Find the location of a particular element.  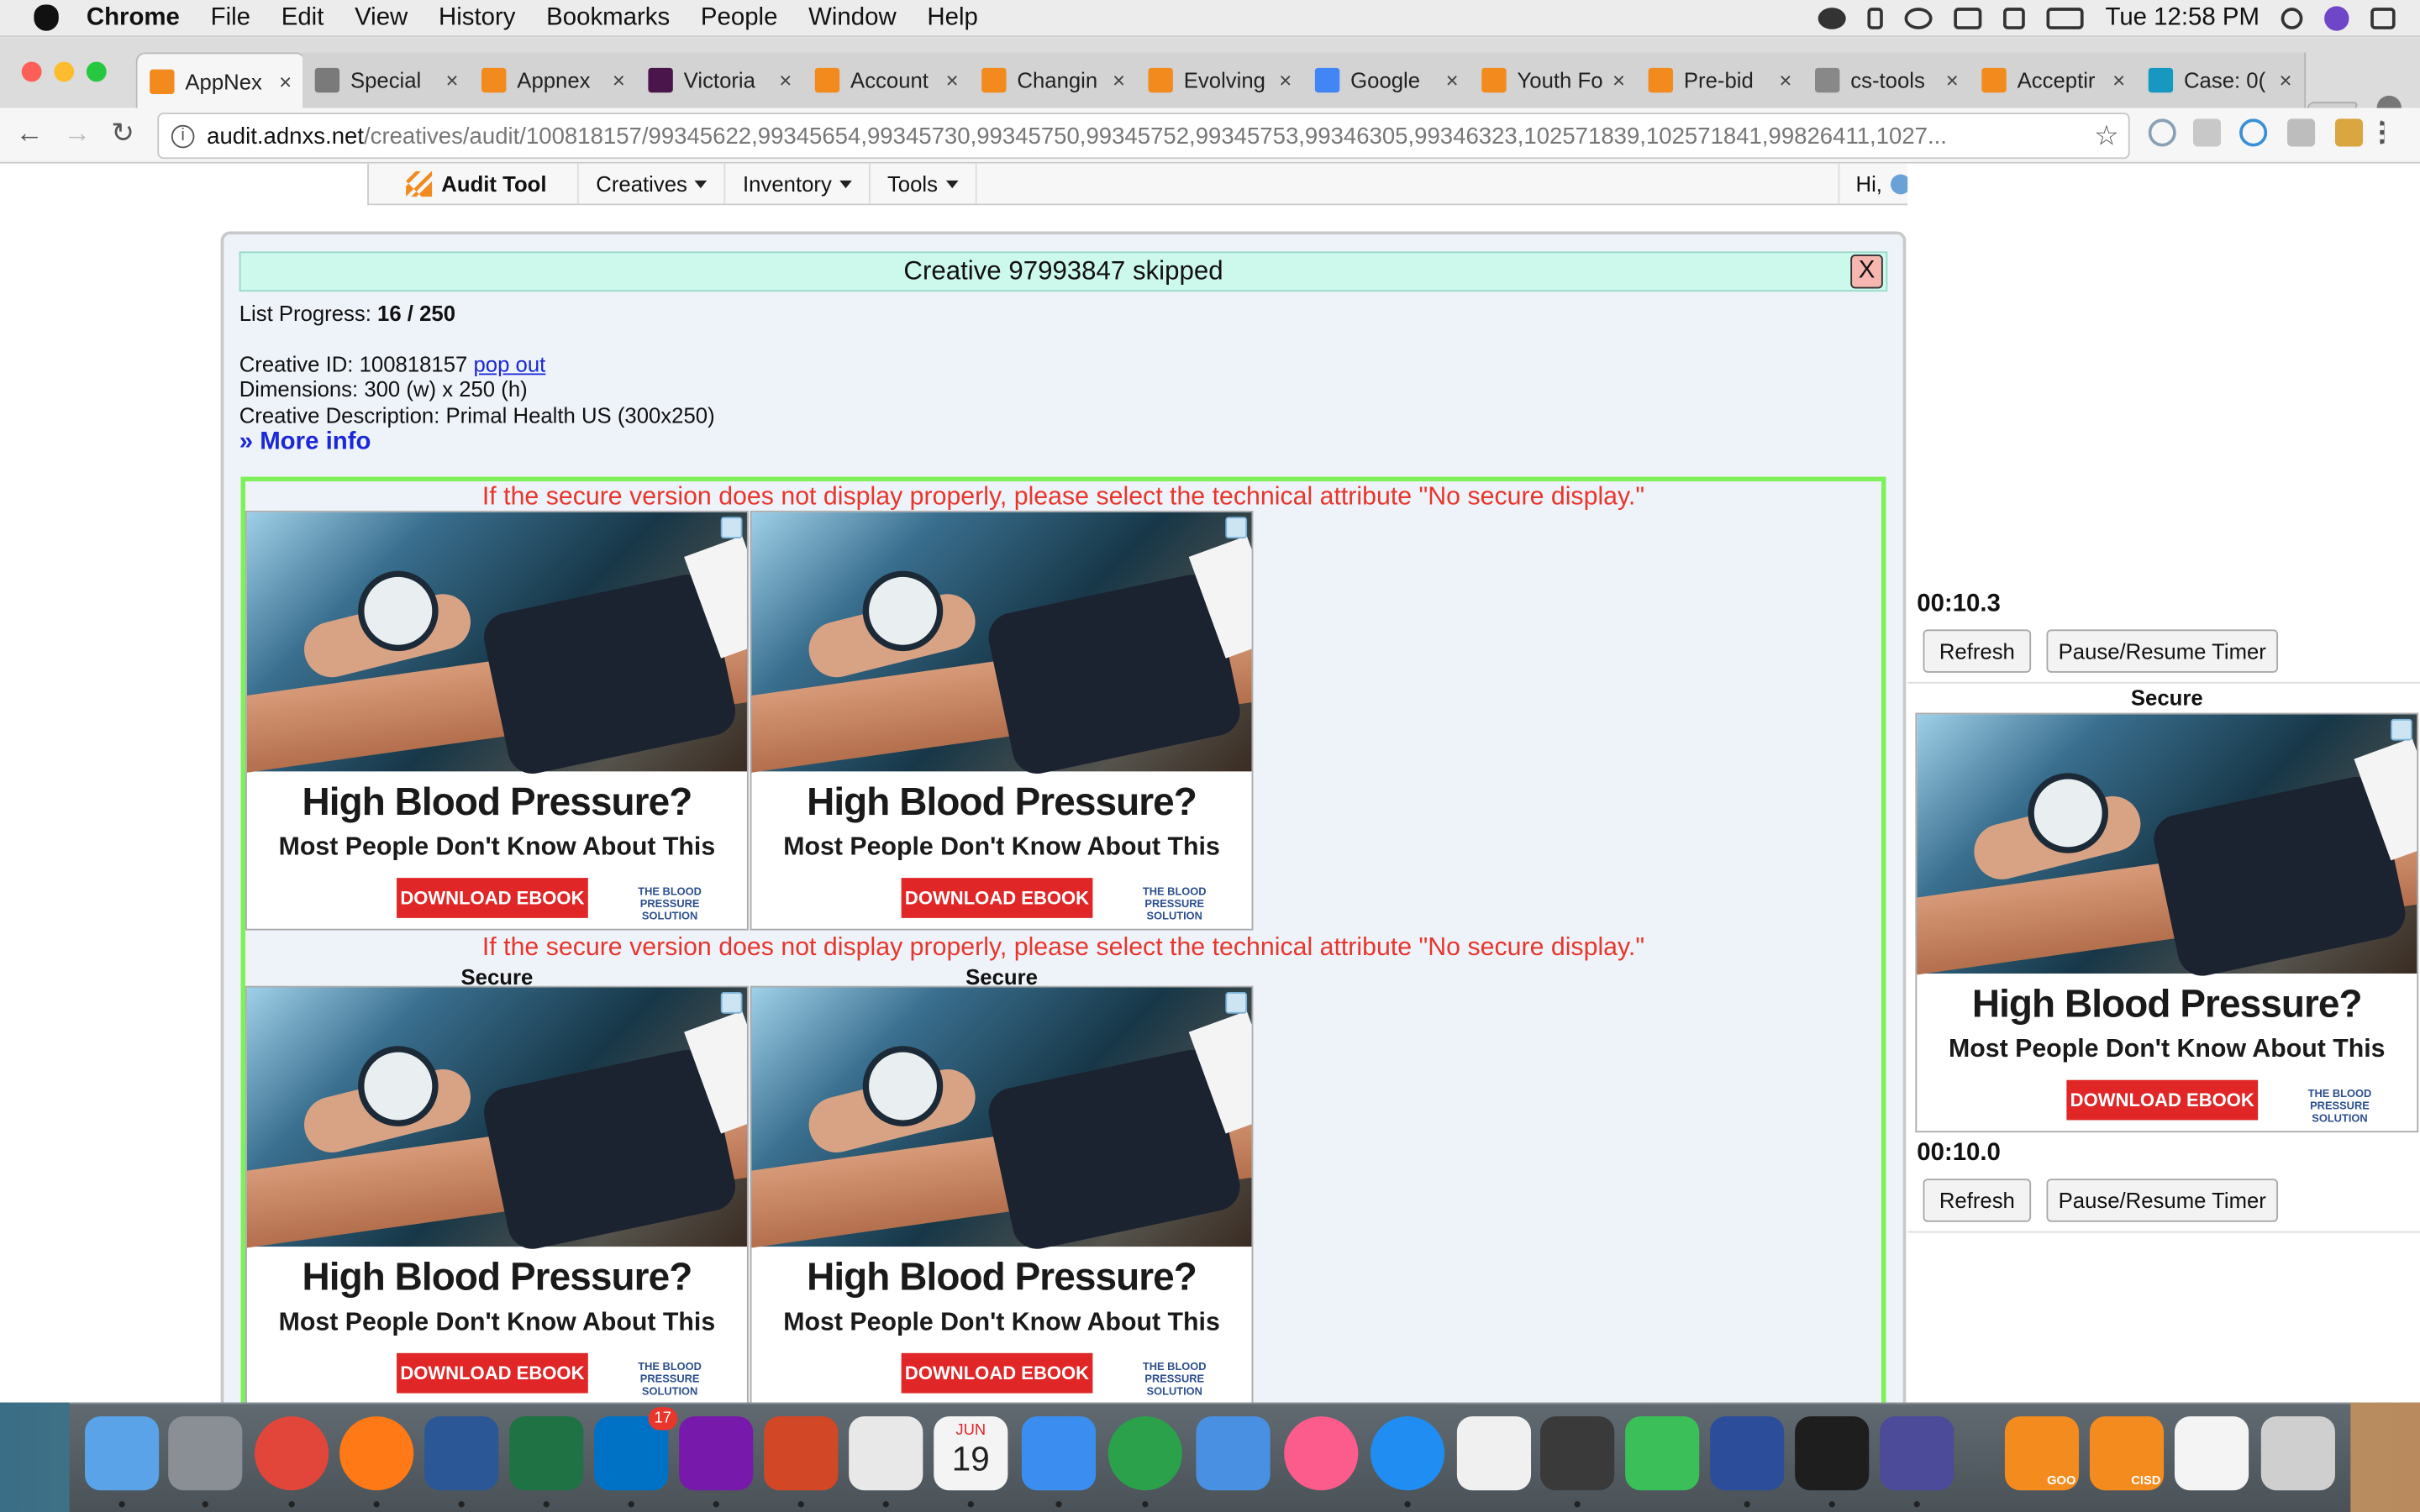

preview-window-icon is located at coordinates (2211, 1453).